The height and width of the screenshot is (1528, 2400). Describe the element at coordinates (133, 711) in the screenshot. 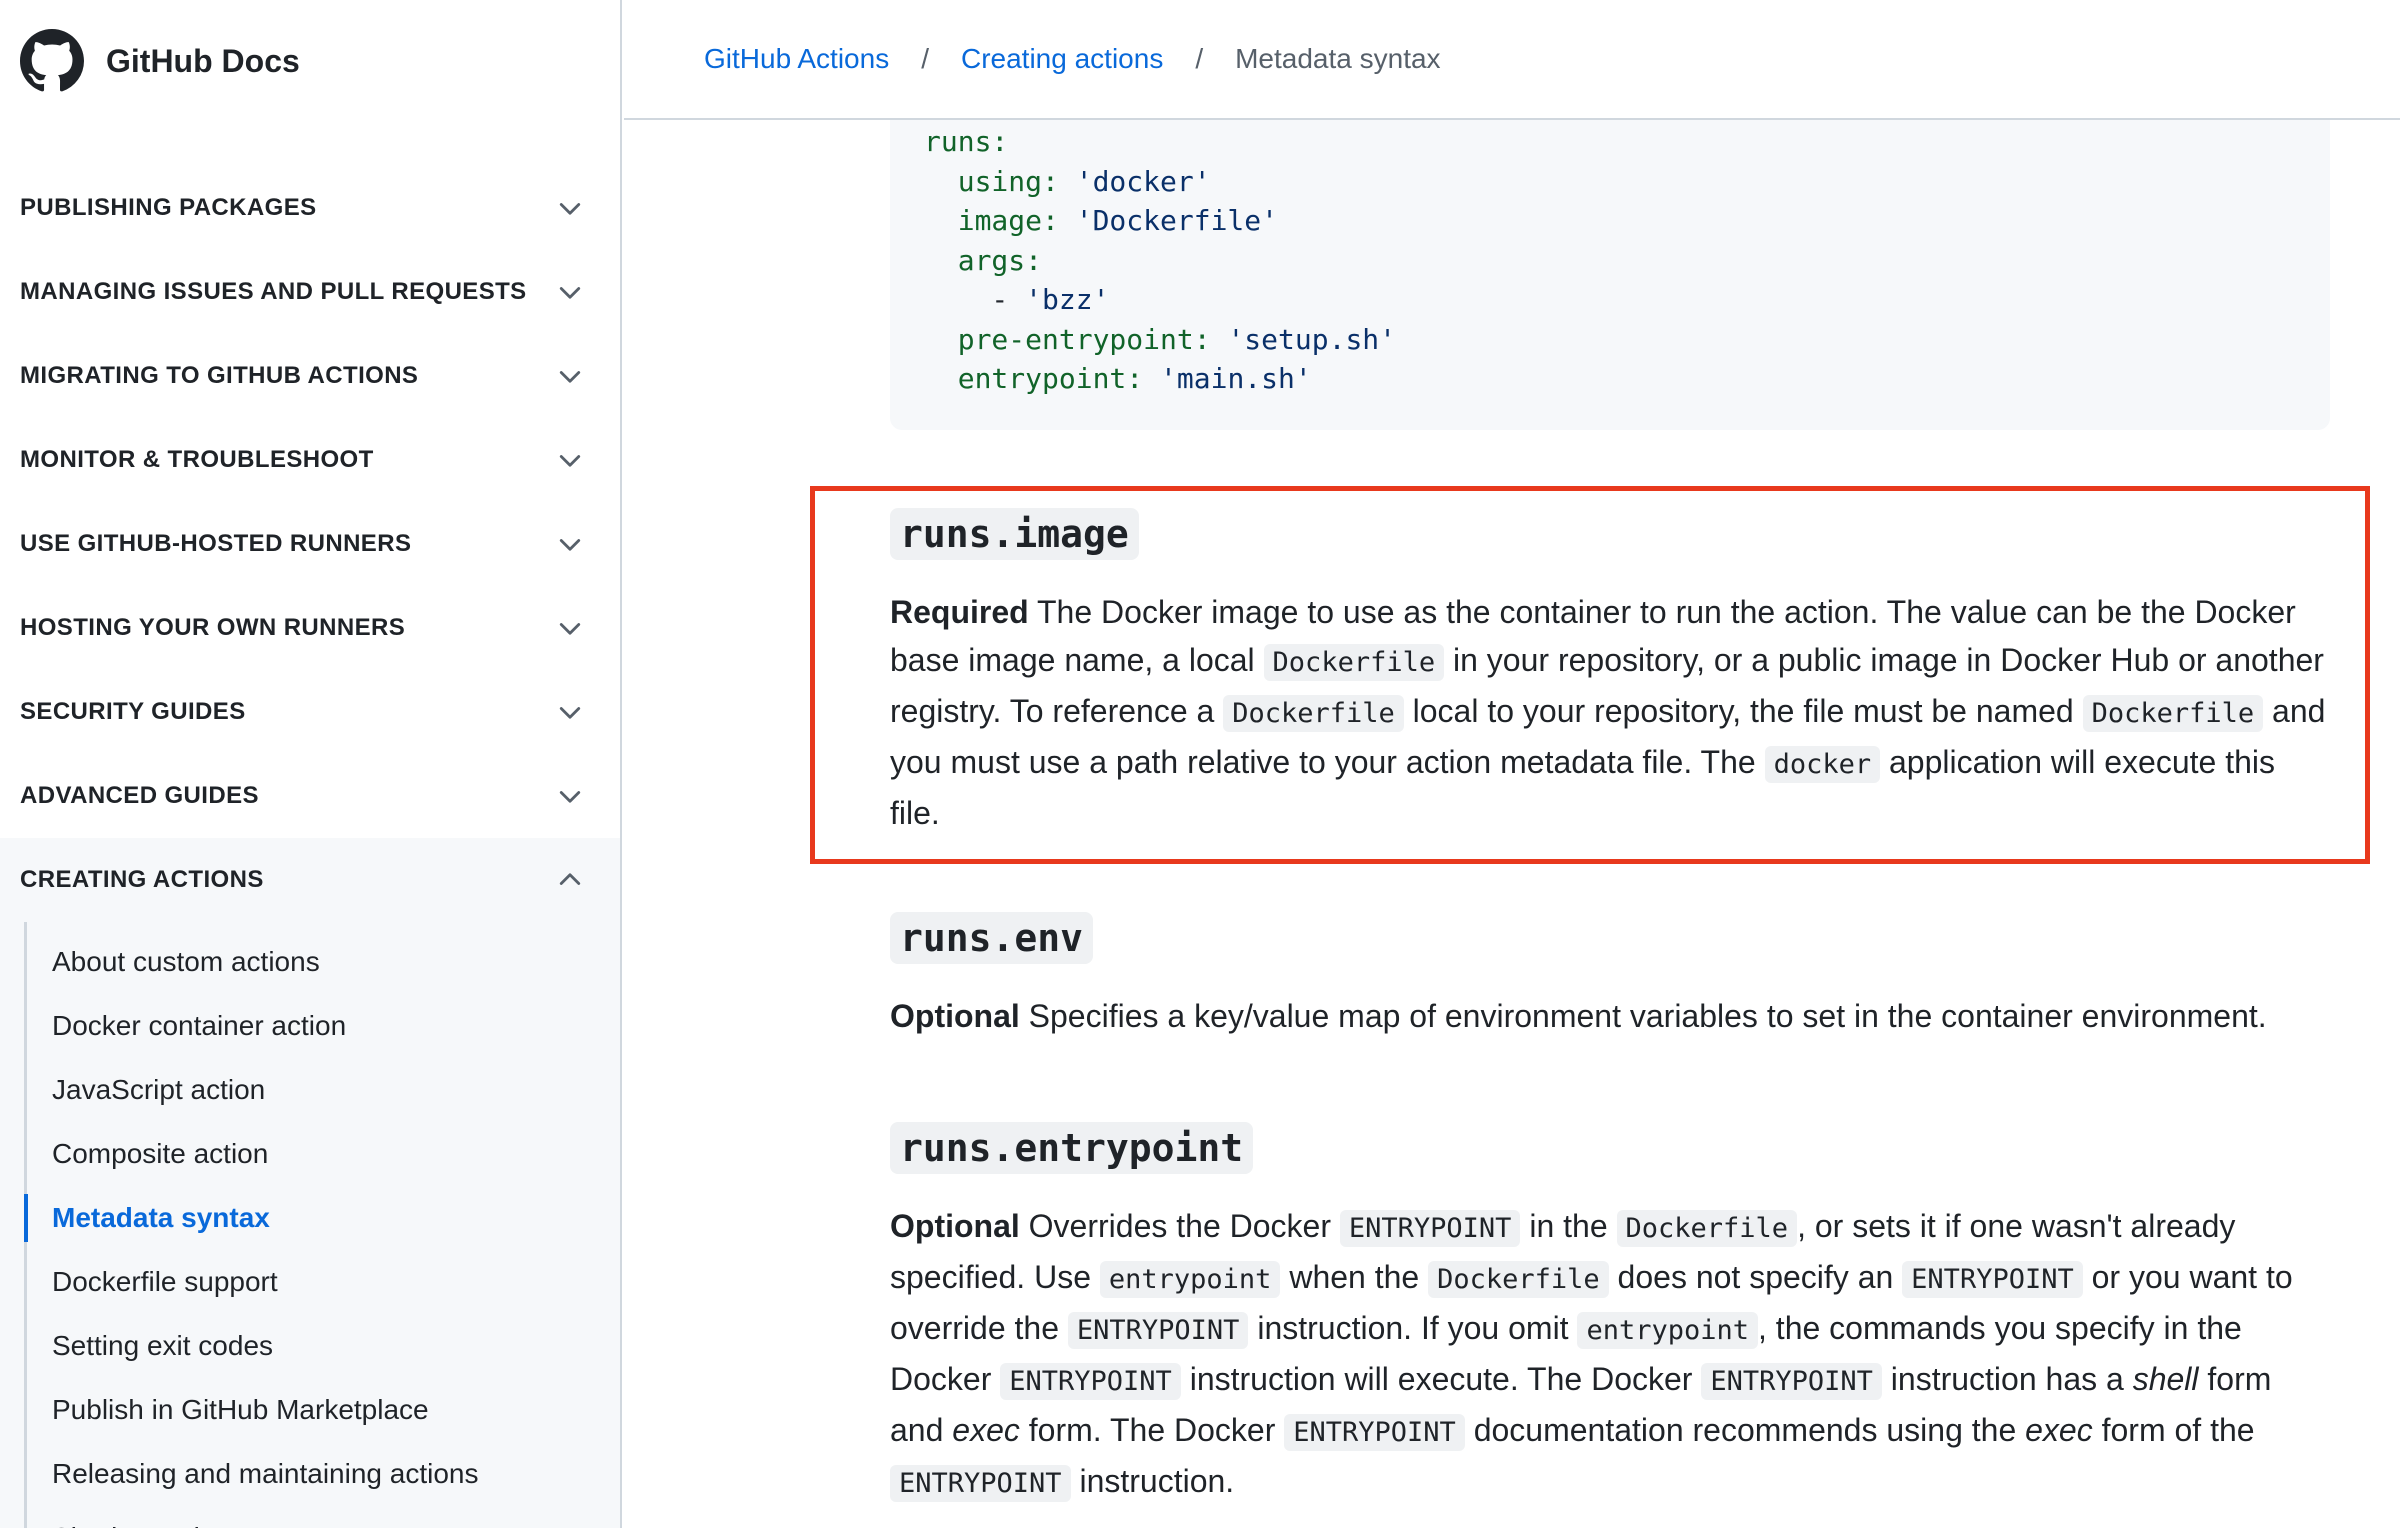

I see `sidebar-item-label: SECURITY GUIDES` at that location.